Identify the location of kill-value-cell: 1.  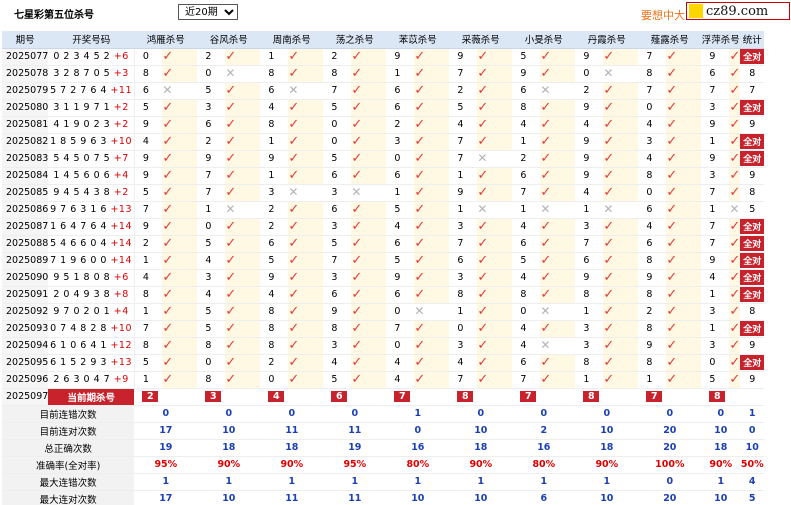
(274, 176).